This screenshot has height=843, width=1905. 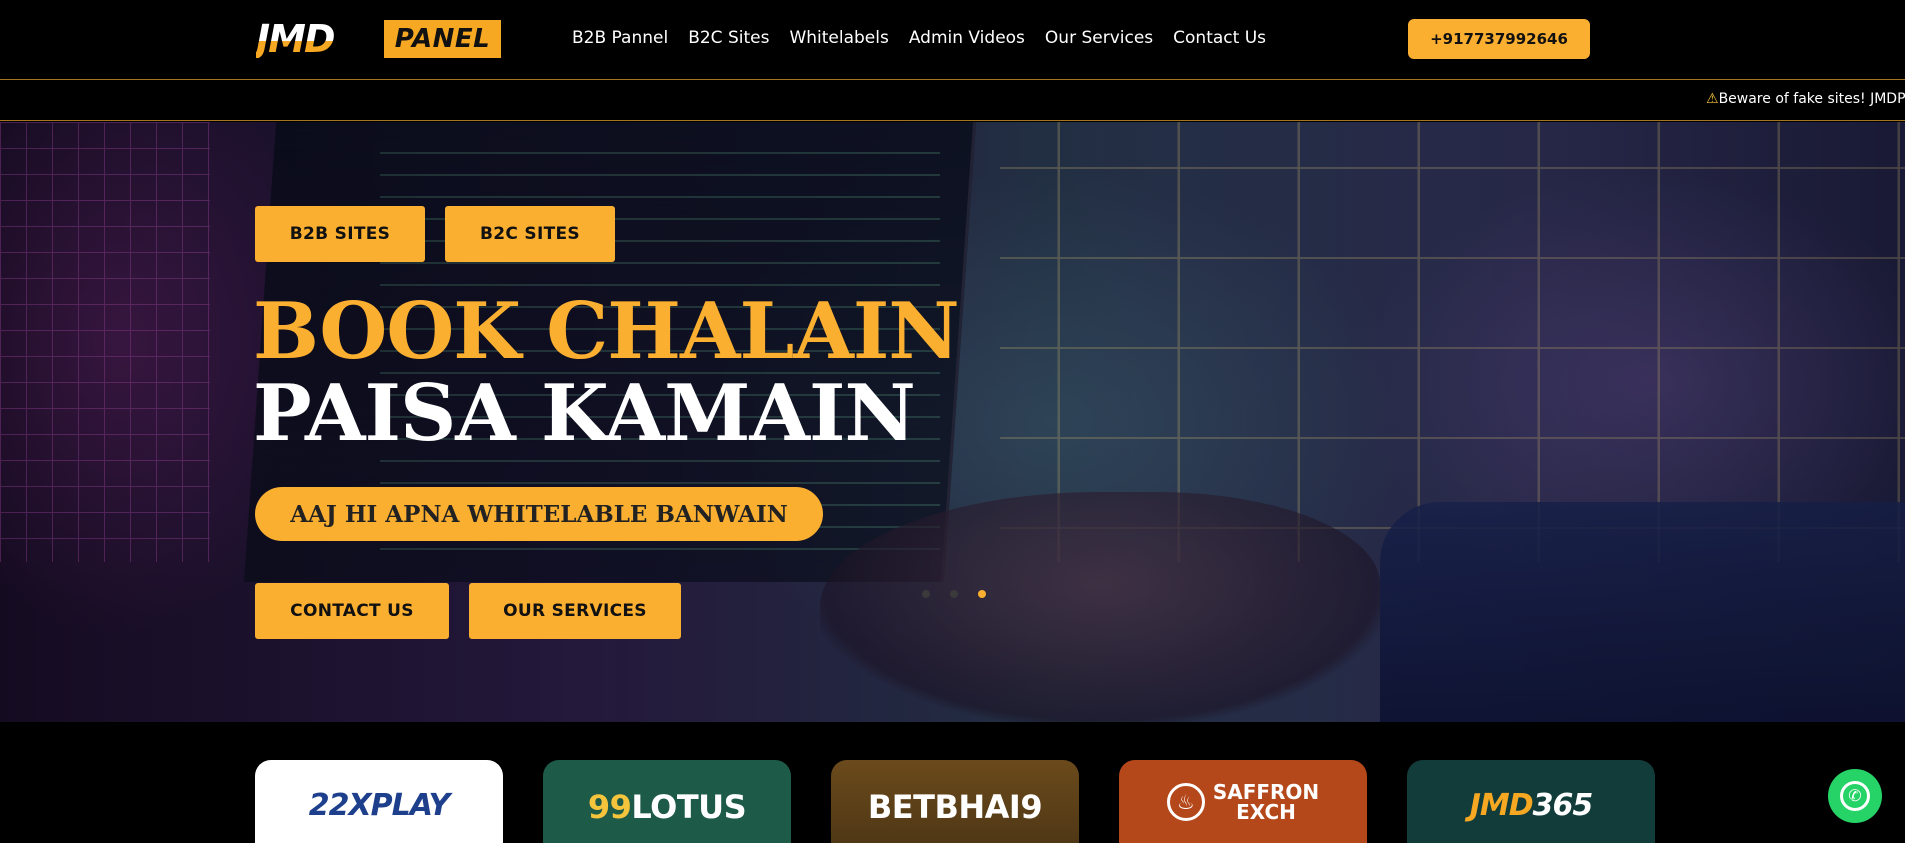 I want to click on b2c-sites-button: B2C SITES, so click(x=530, y=234).